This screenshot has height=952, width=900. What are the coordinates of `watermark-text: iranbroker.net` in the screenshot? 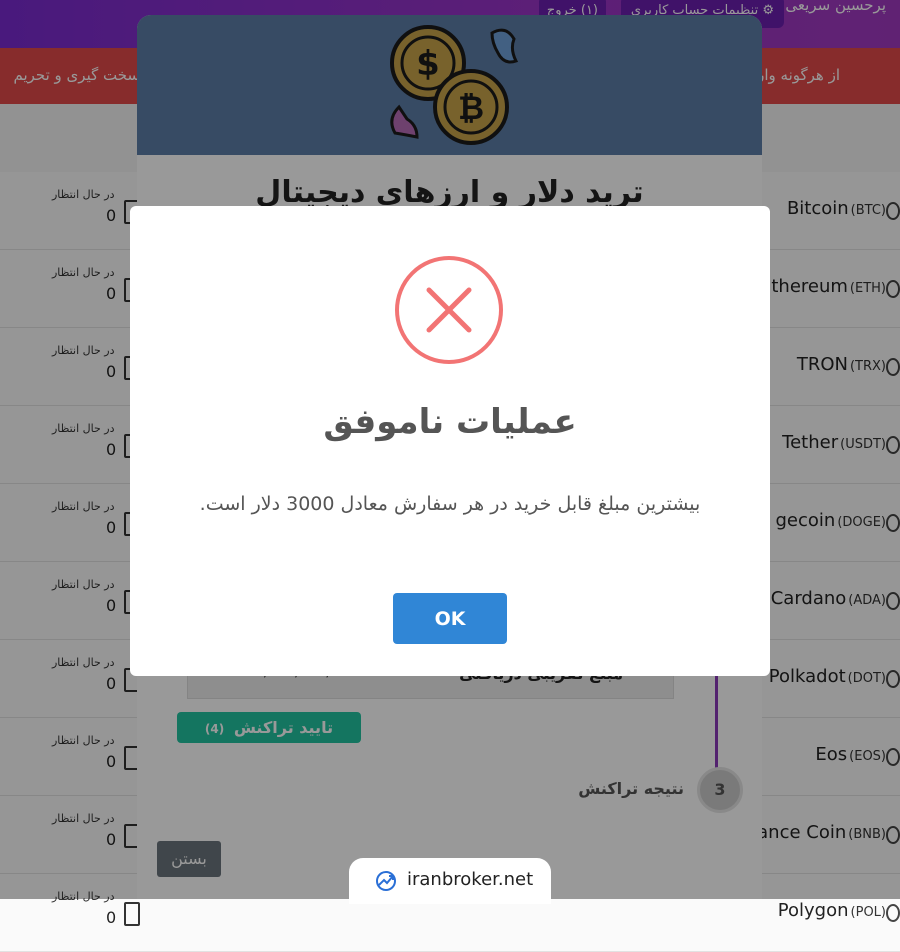 It's located at (470, 879).